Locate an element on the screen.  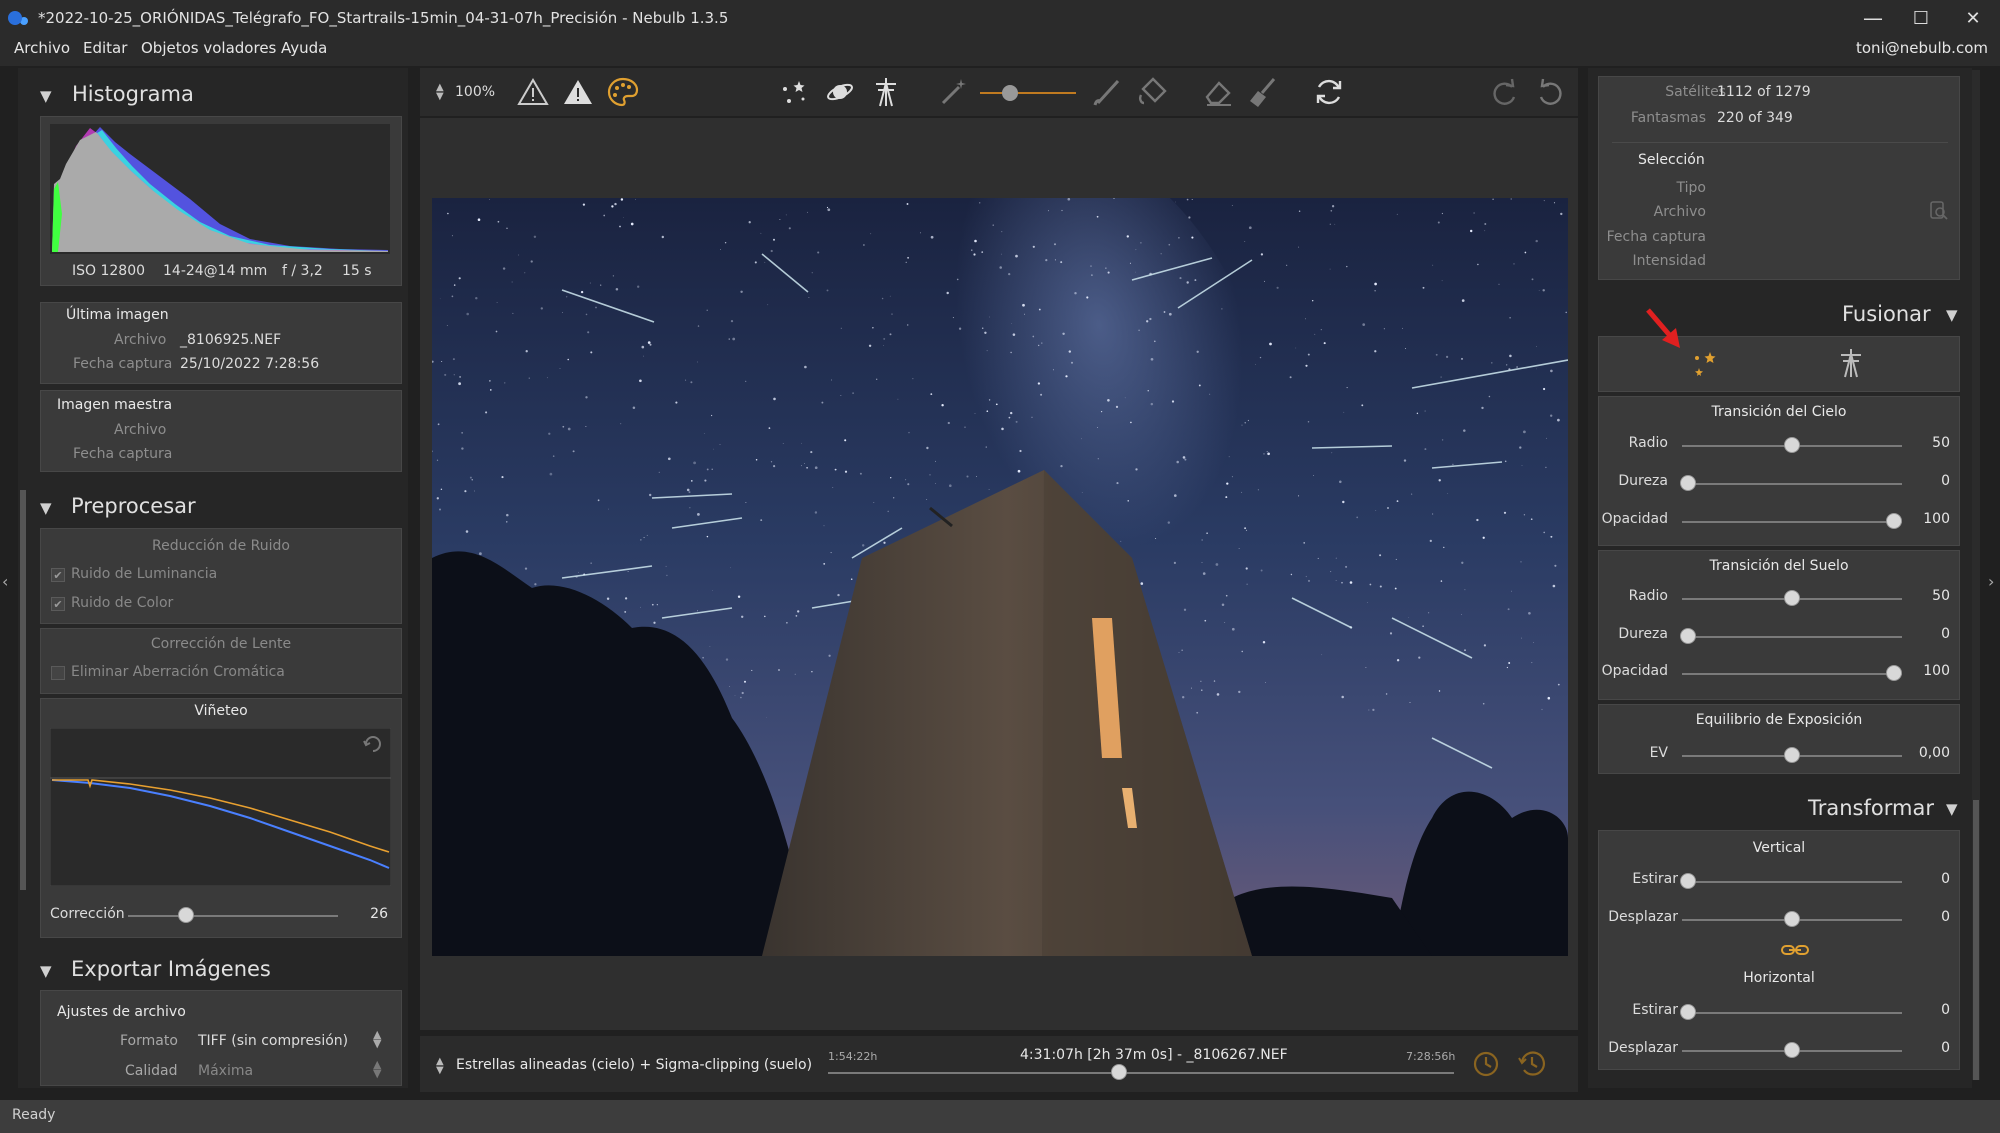
horizontal-stretch-knob is located at coordinates (1688, 1012).